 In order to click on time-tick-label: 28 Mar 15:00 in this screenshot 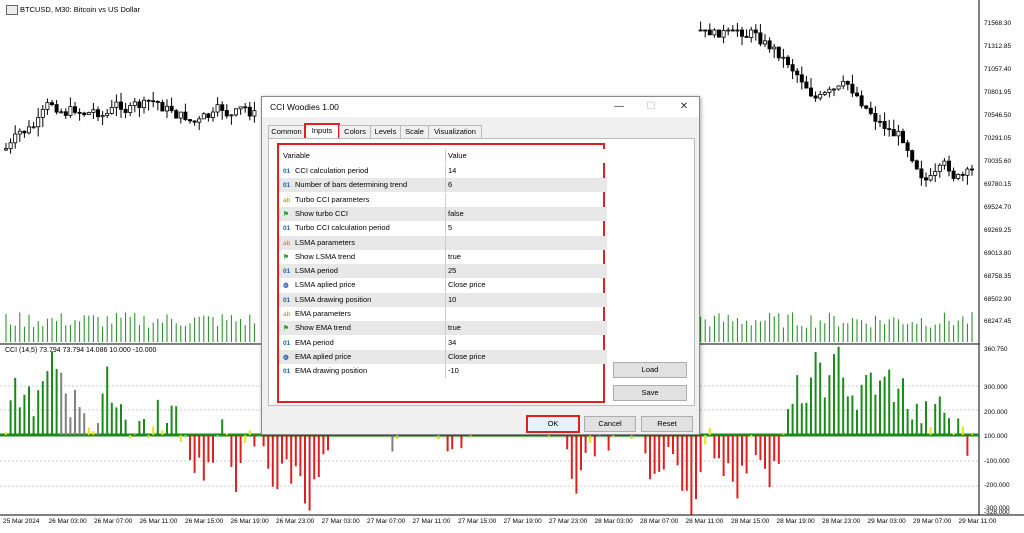, I will do `click(750, 521)`.